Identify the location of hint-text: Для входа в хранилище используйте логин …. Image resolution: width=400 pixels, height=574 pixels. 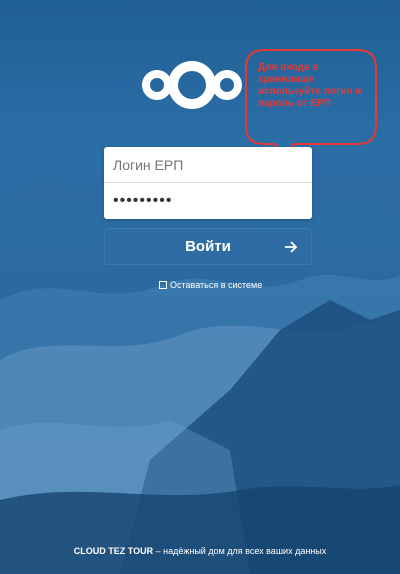
(310, 85).